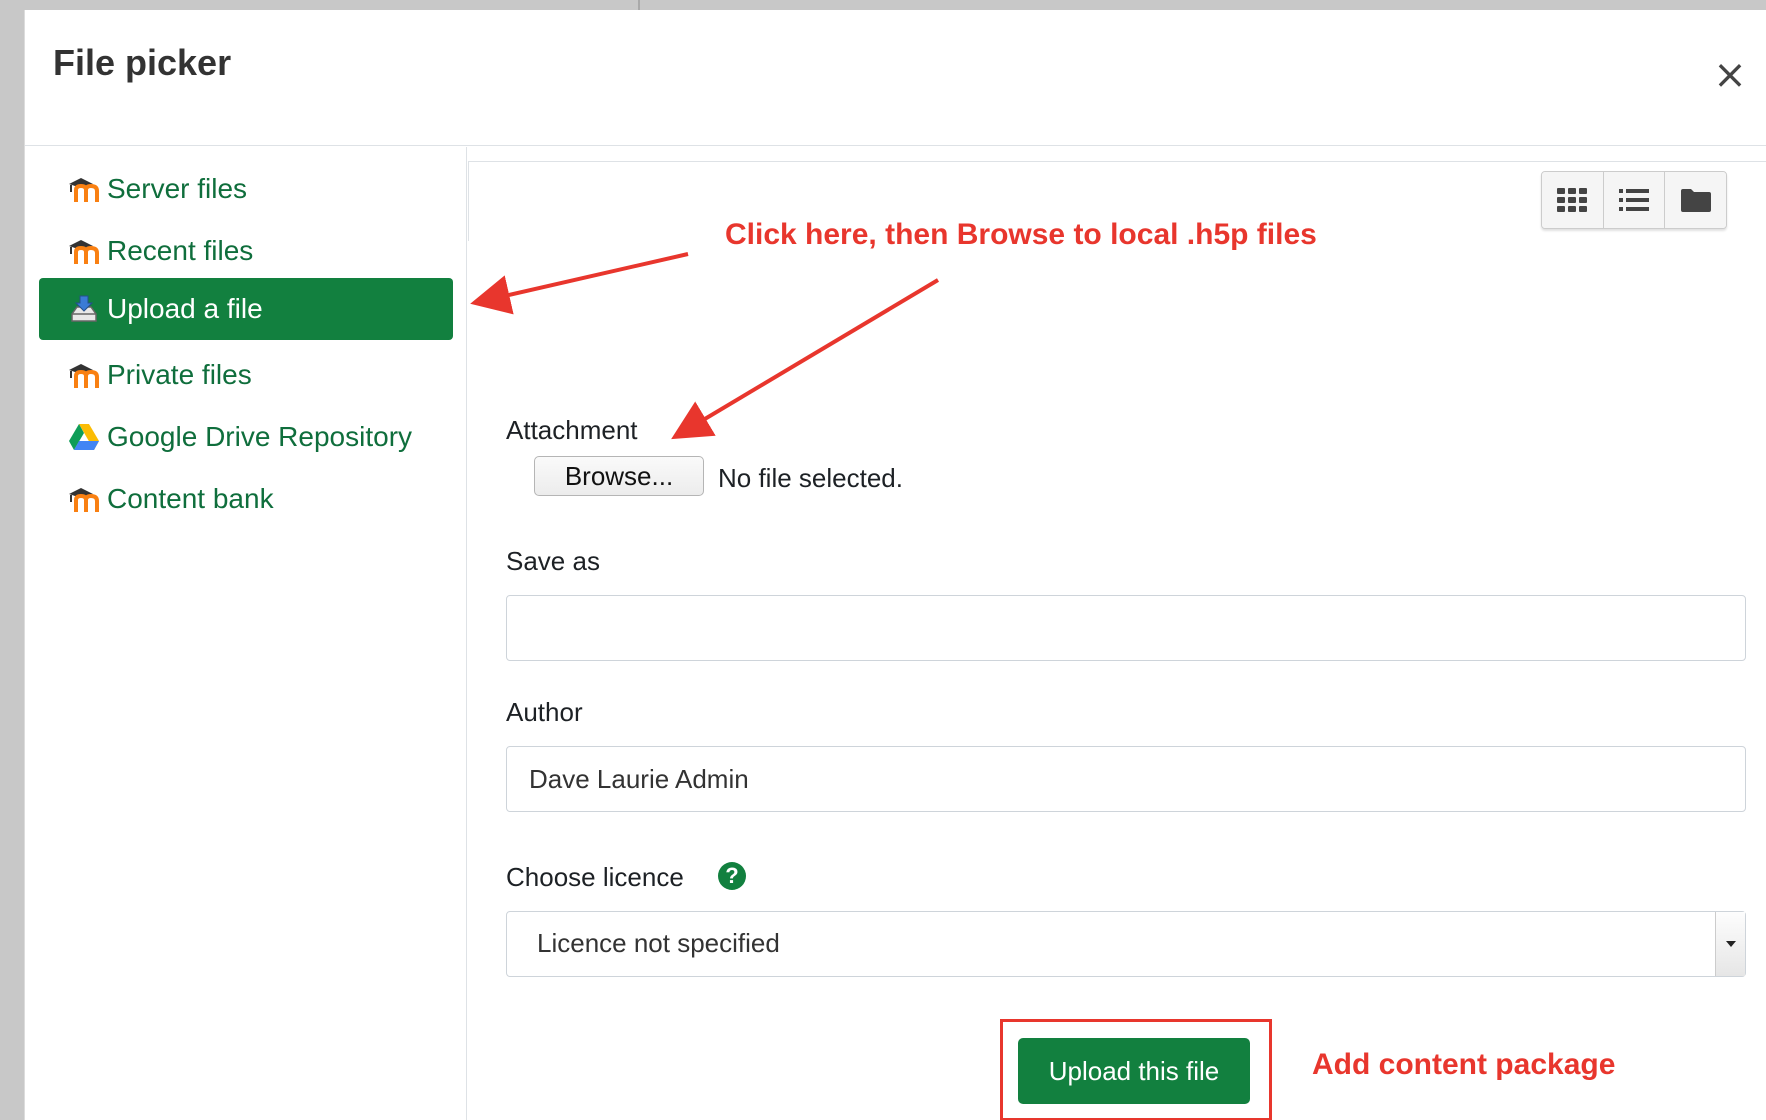  What do you see at coordinates (639, 5) in the screenshot?
I see `page-backdrop-divider` at bounding box center [639, 5].